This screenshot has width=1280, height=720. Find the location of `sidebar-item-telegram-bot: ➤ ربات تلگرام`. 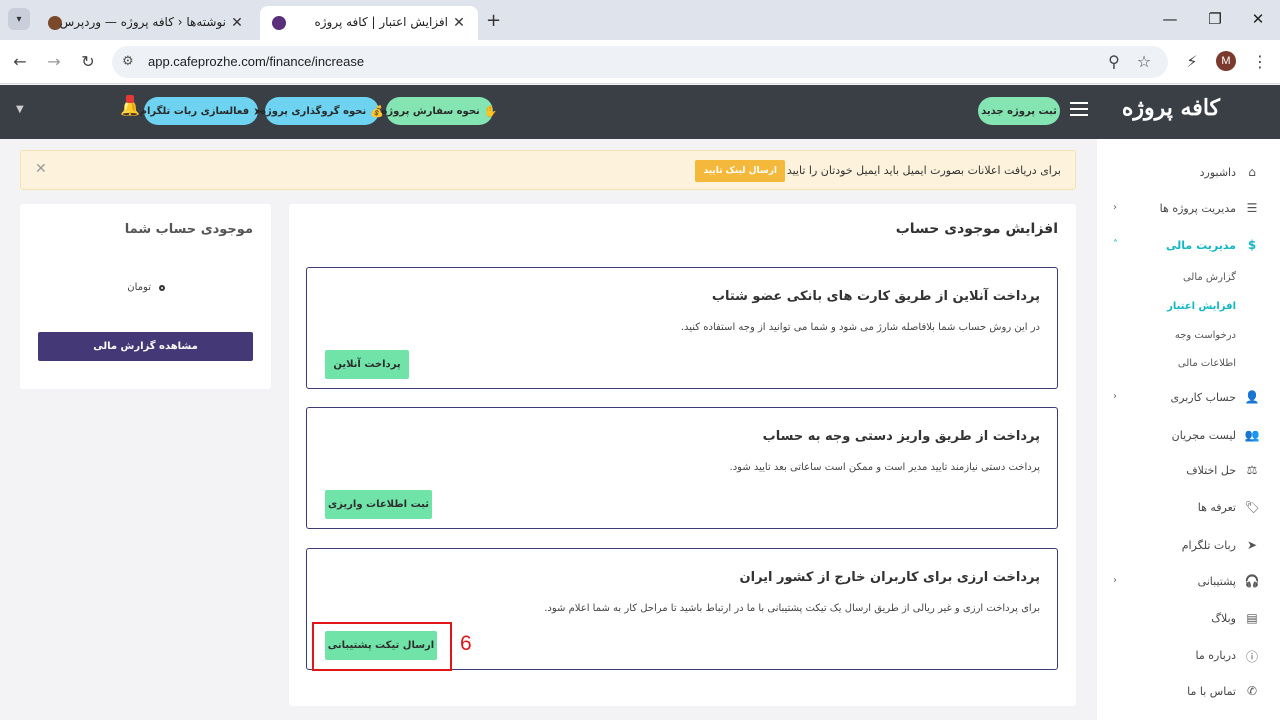

sidebar-item-telegram-bot: ➤ ربات تلگرام is located at coordinates (1188, 546).